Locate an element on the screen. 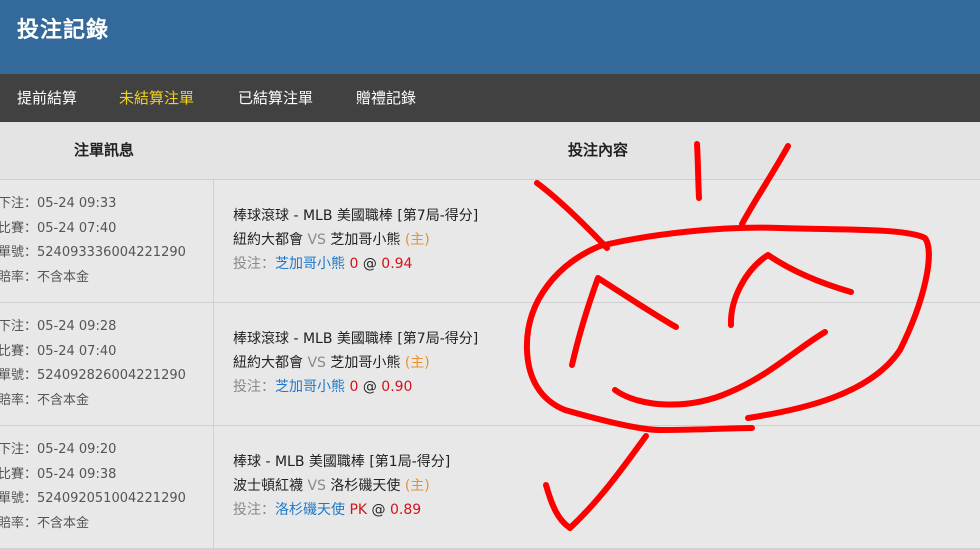 This screenshot has height=549, width=980. league-line: 棒球 - MLB 美國職棒 [第1局-得分] is located at coordinates (342, 462).